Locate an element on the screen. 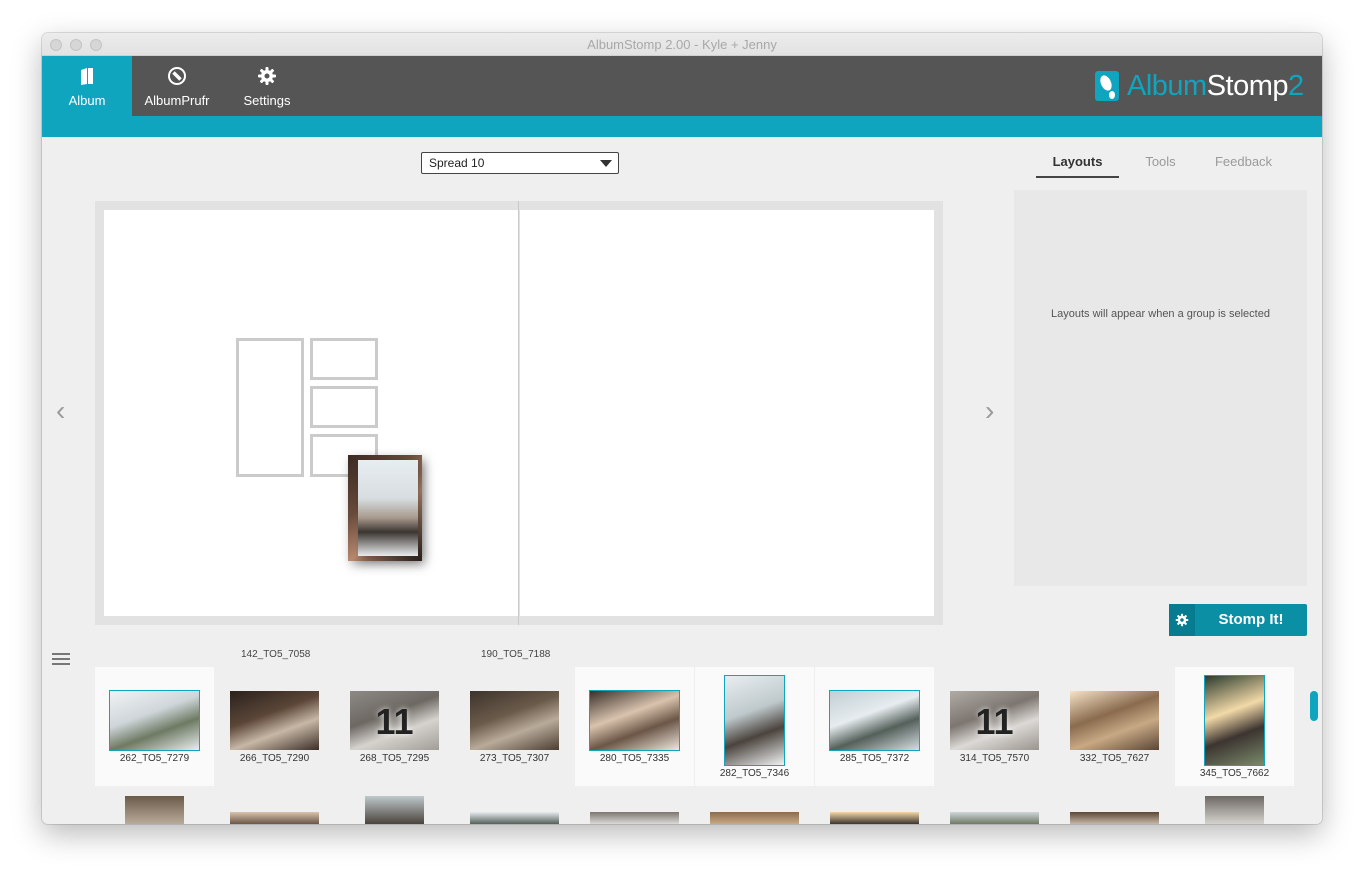 The height and width of the screenshot is (874, 1364). group-label-1: 142_TO5_7058 is located at coordinates (276, 654).